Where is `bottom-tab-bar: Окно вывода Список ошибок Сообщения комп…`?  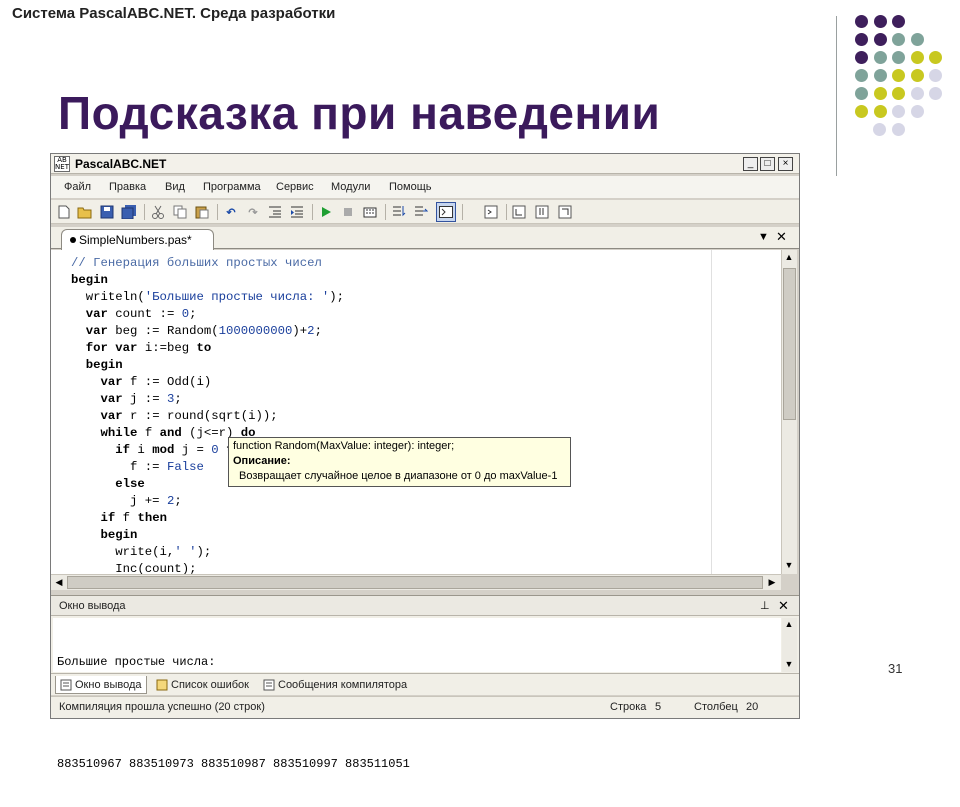
bottom-tab-bar: Окно вывода Список ошибок Сообщения комп… is located at coordinates (425, 684).